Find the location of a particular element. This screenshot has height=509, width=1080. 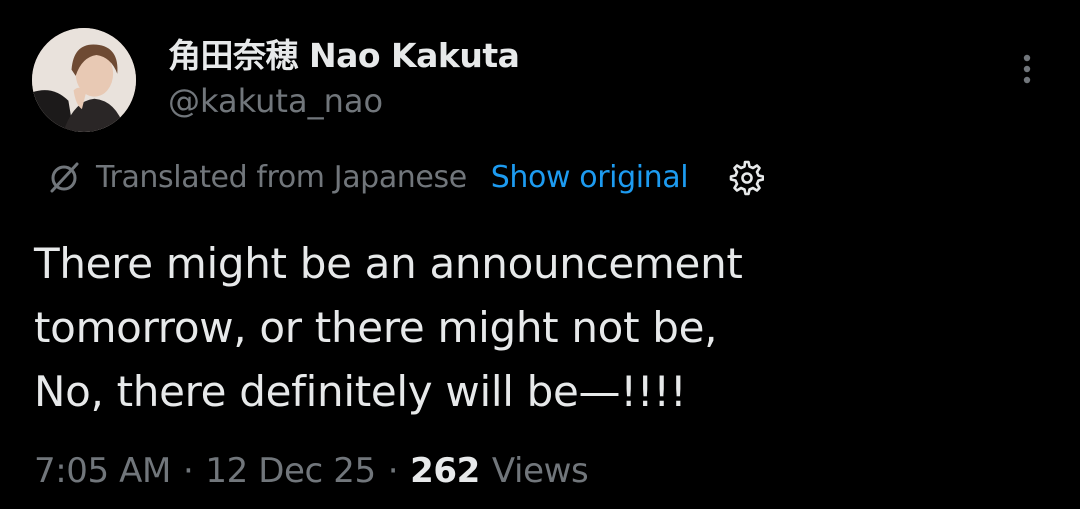

translation-bar: Translated from Japanese Show original is located at coordinates (405, 177).